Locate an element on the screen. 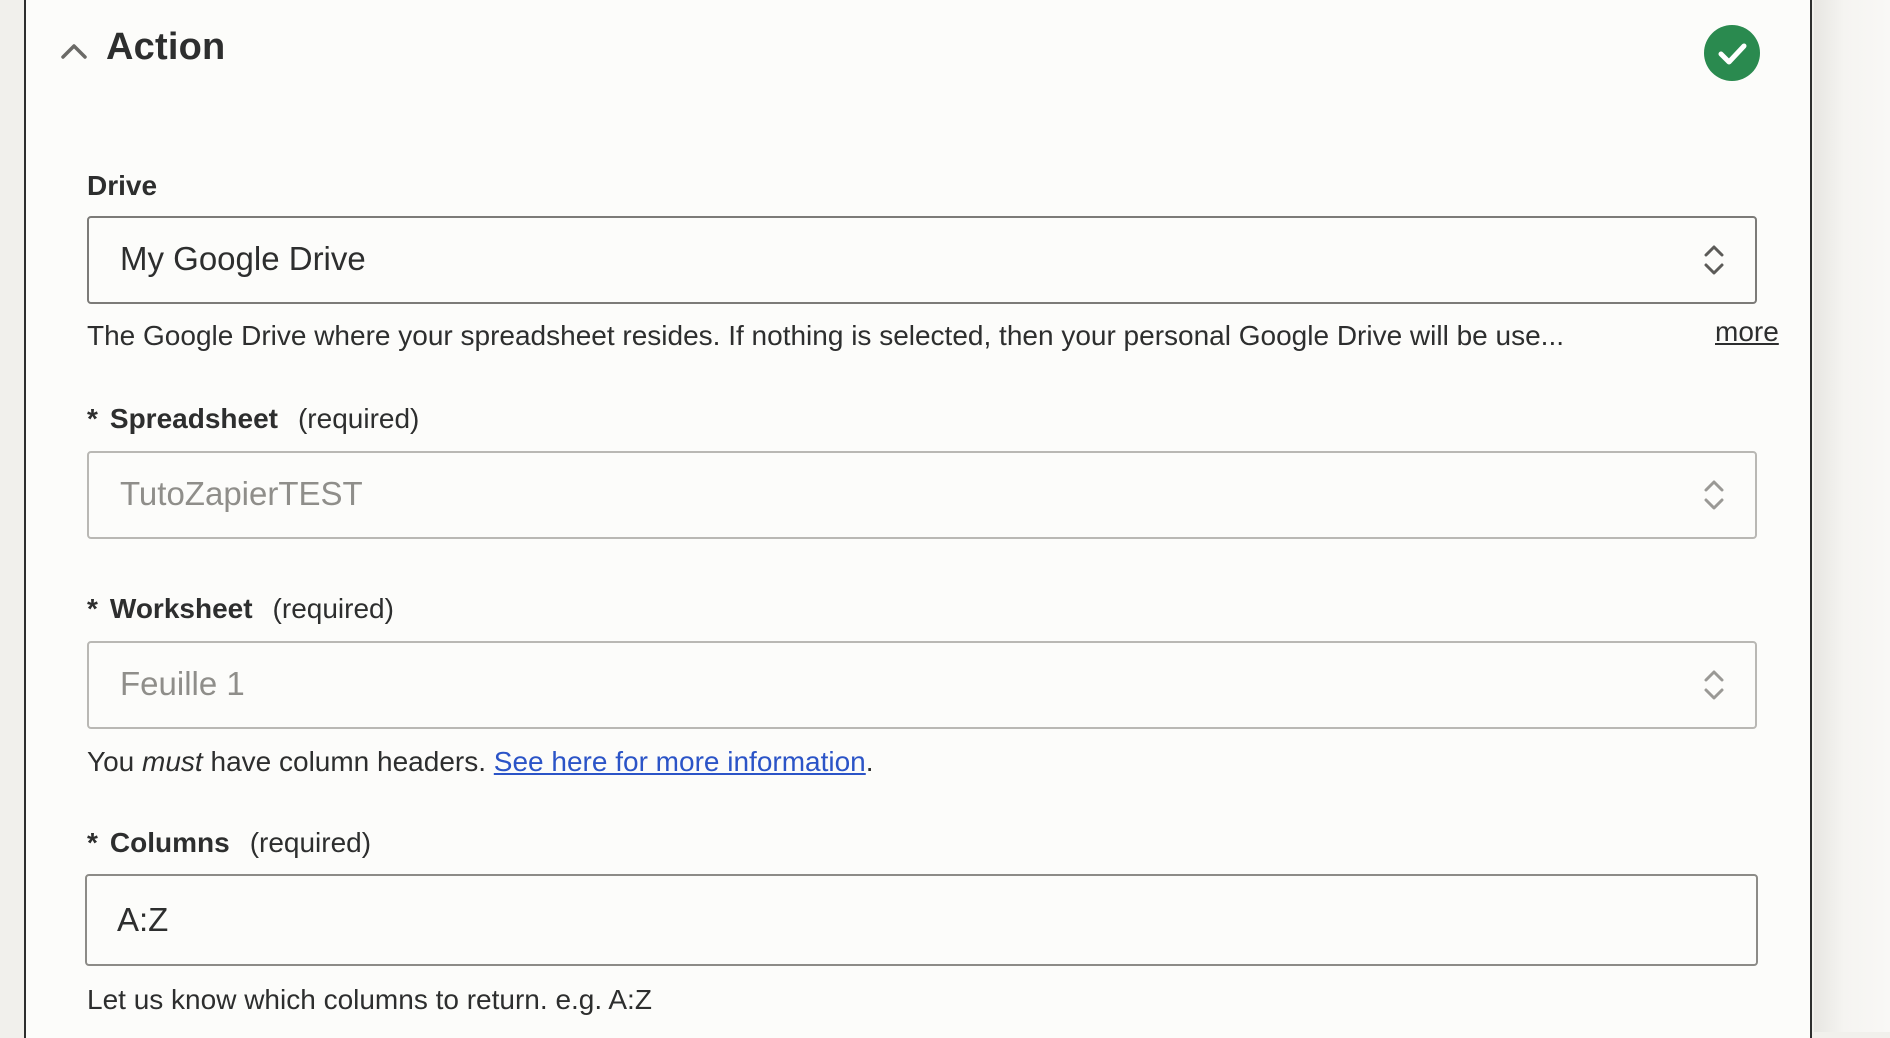  columns-label: * Columns (required) is located at coordinates (229, 842).